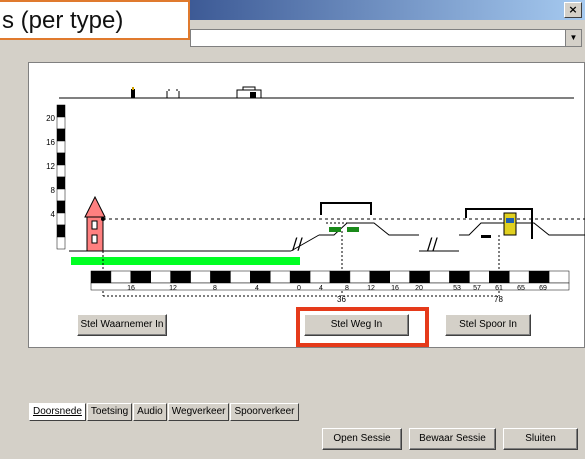  Describe the element at coordinates (346, 208) in the screenshot. I see `road-screen` at that location.